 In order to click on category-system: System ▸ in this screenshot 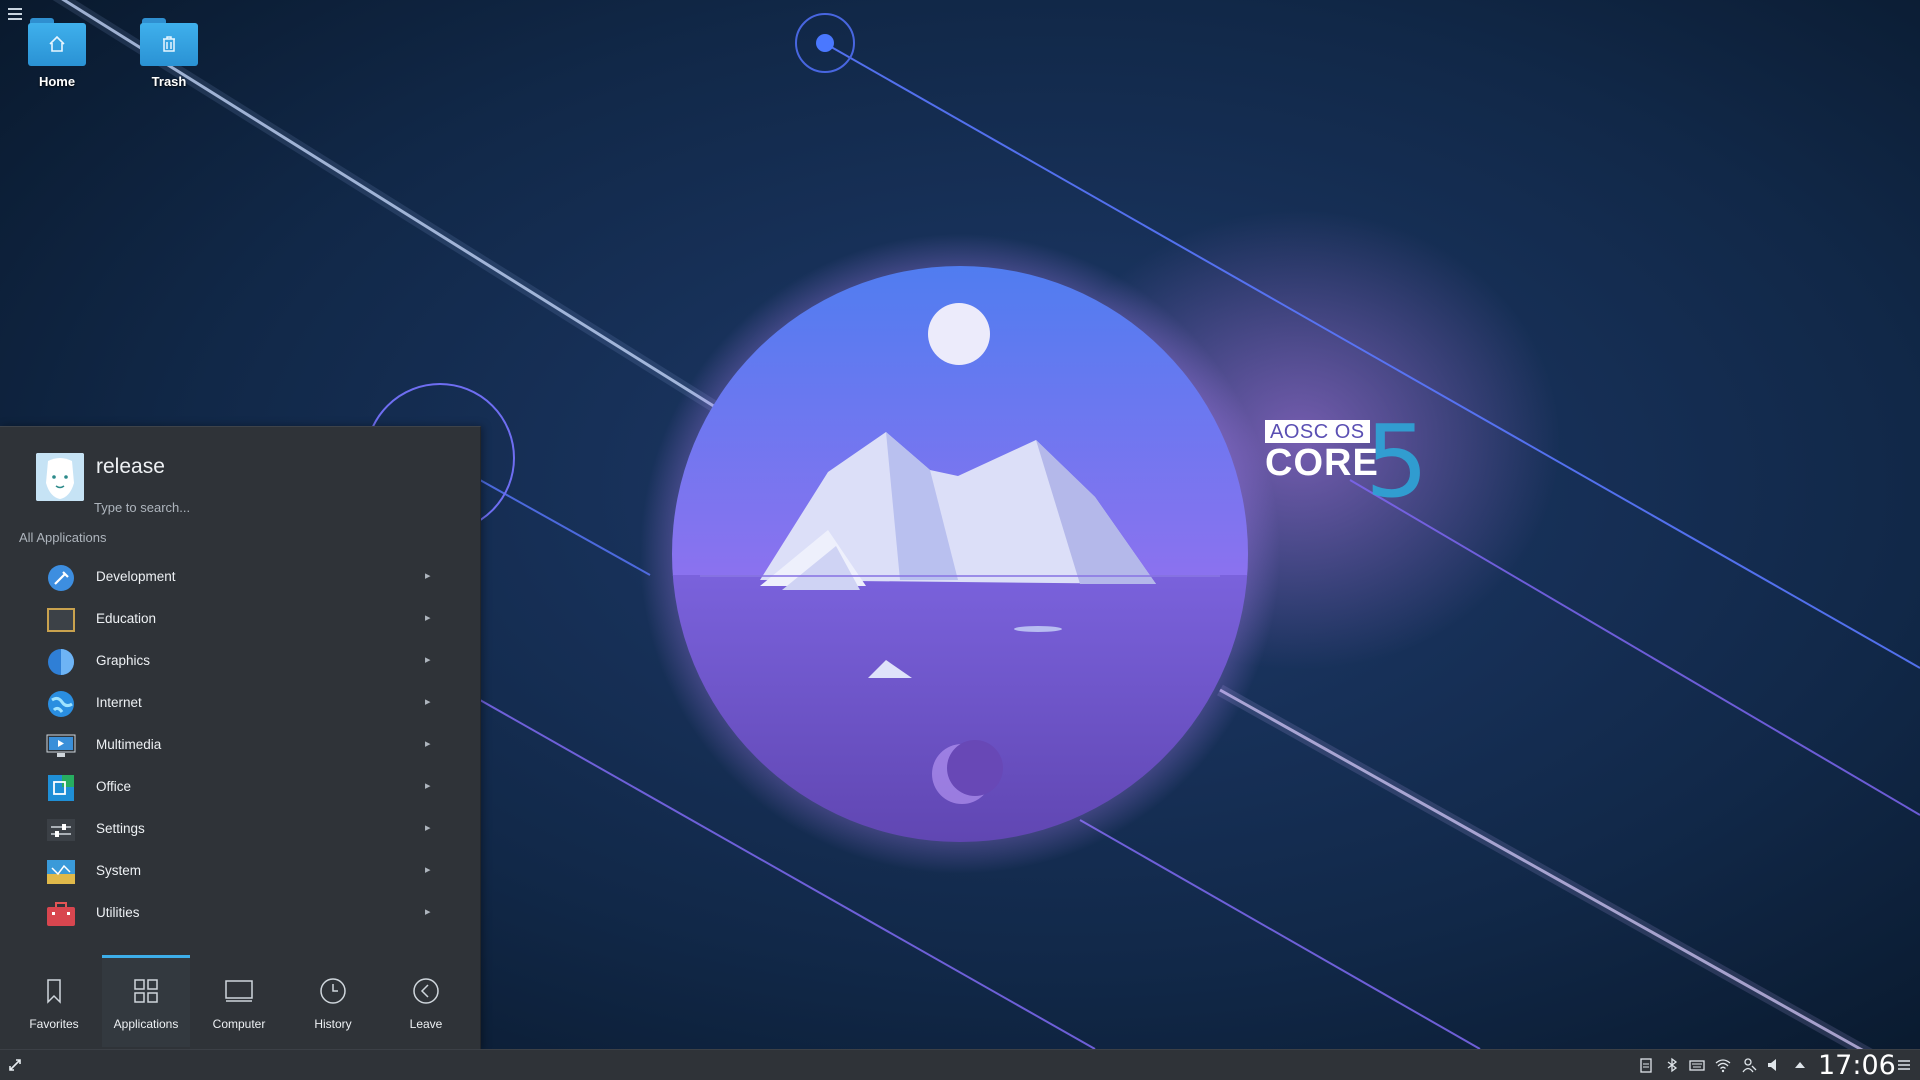, I will do `click(240, 871)`.